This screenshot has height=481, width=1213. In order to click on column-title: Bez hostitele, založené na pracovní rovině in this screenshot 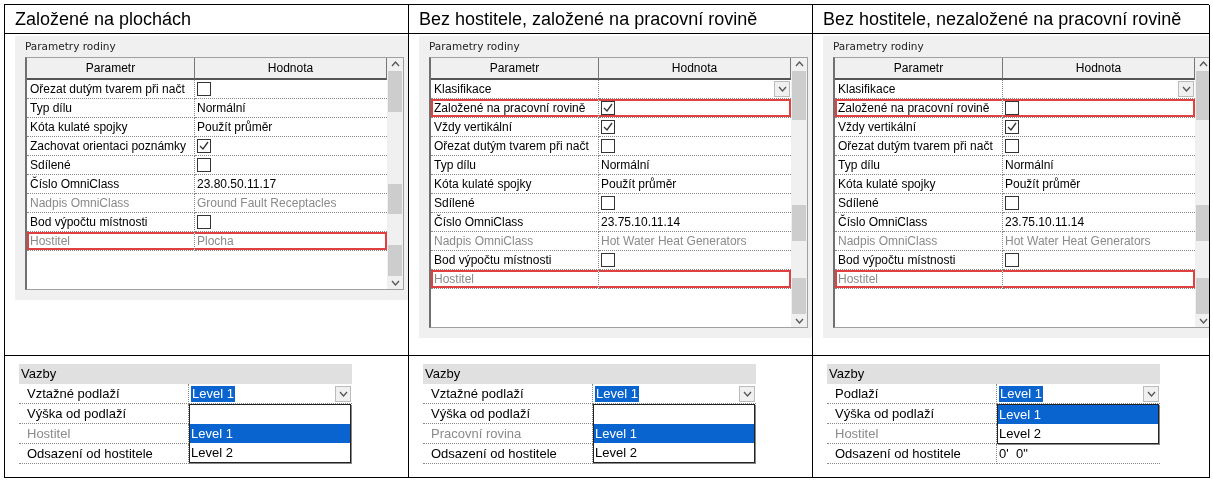, I will do `click(611, 19)`.